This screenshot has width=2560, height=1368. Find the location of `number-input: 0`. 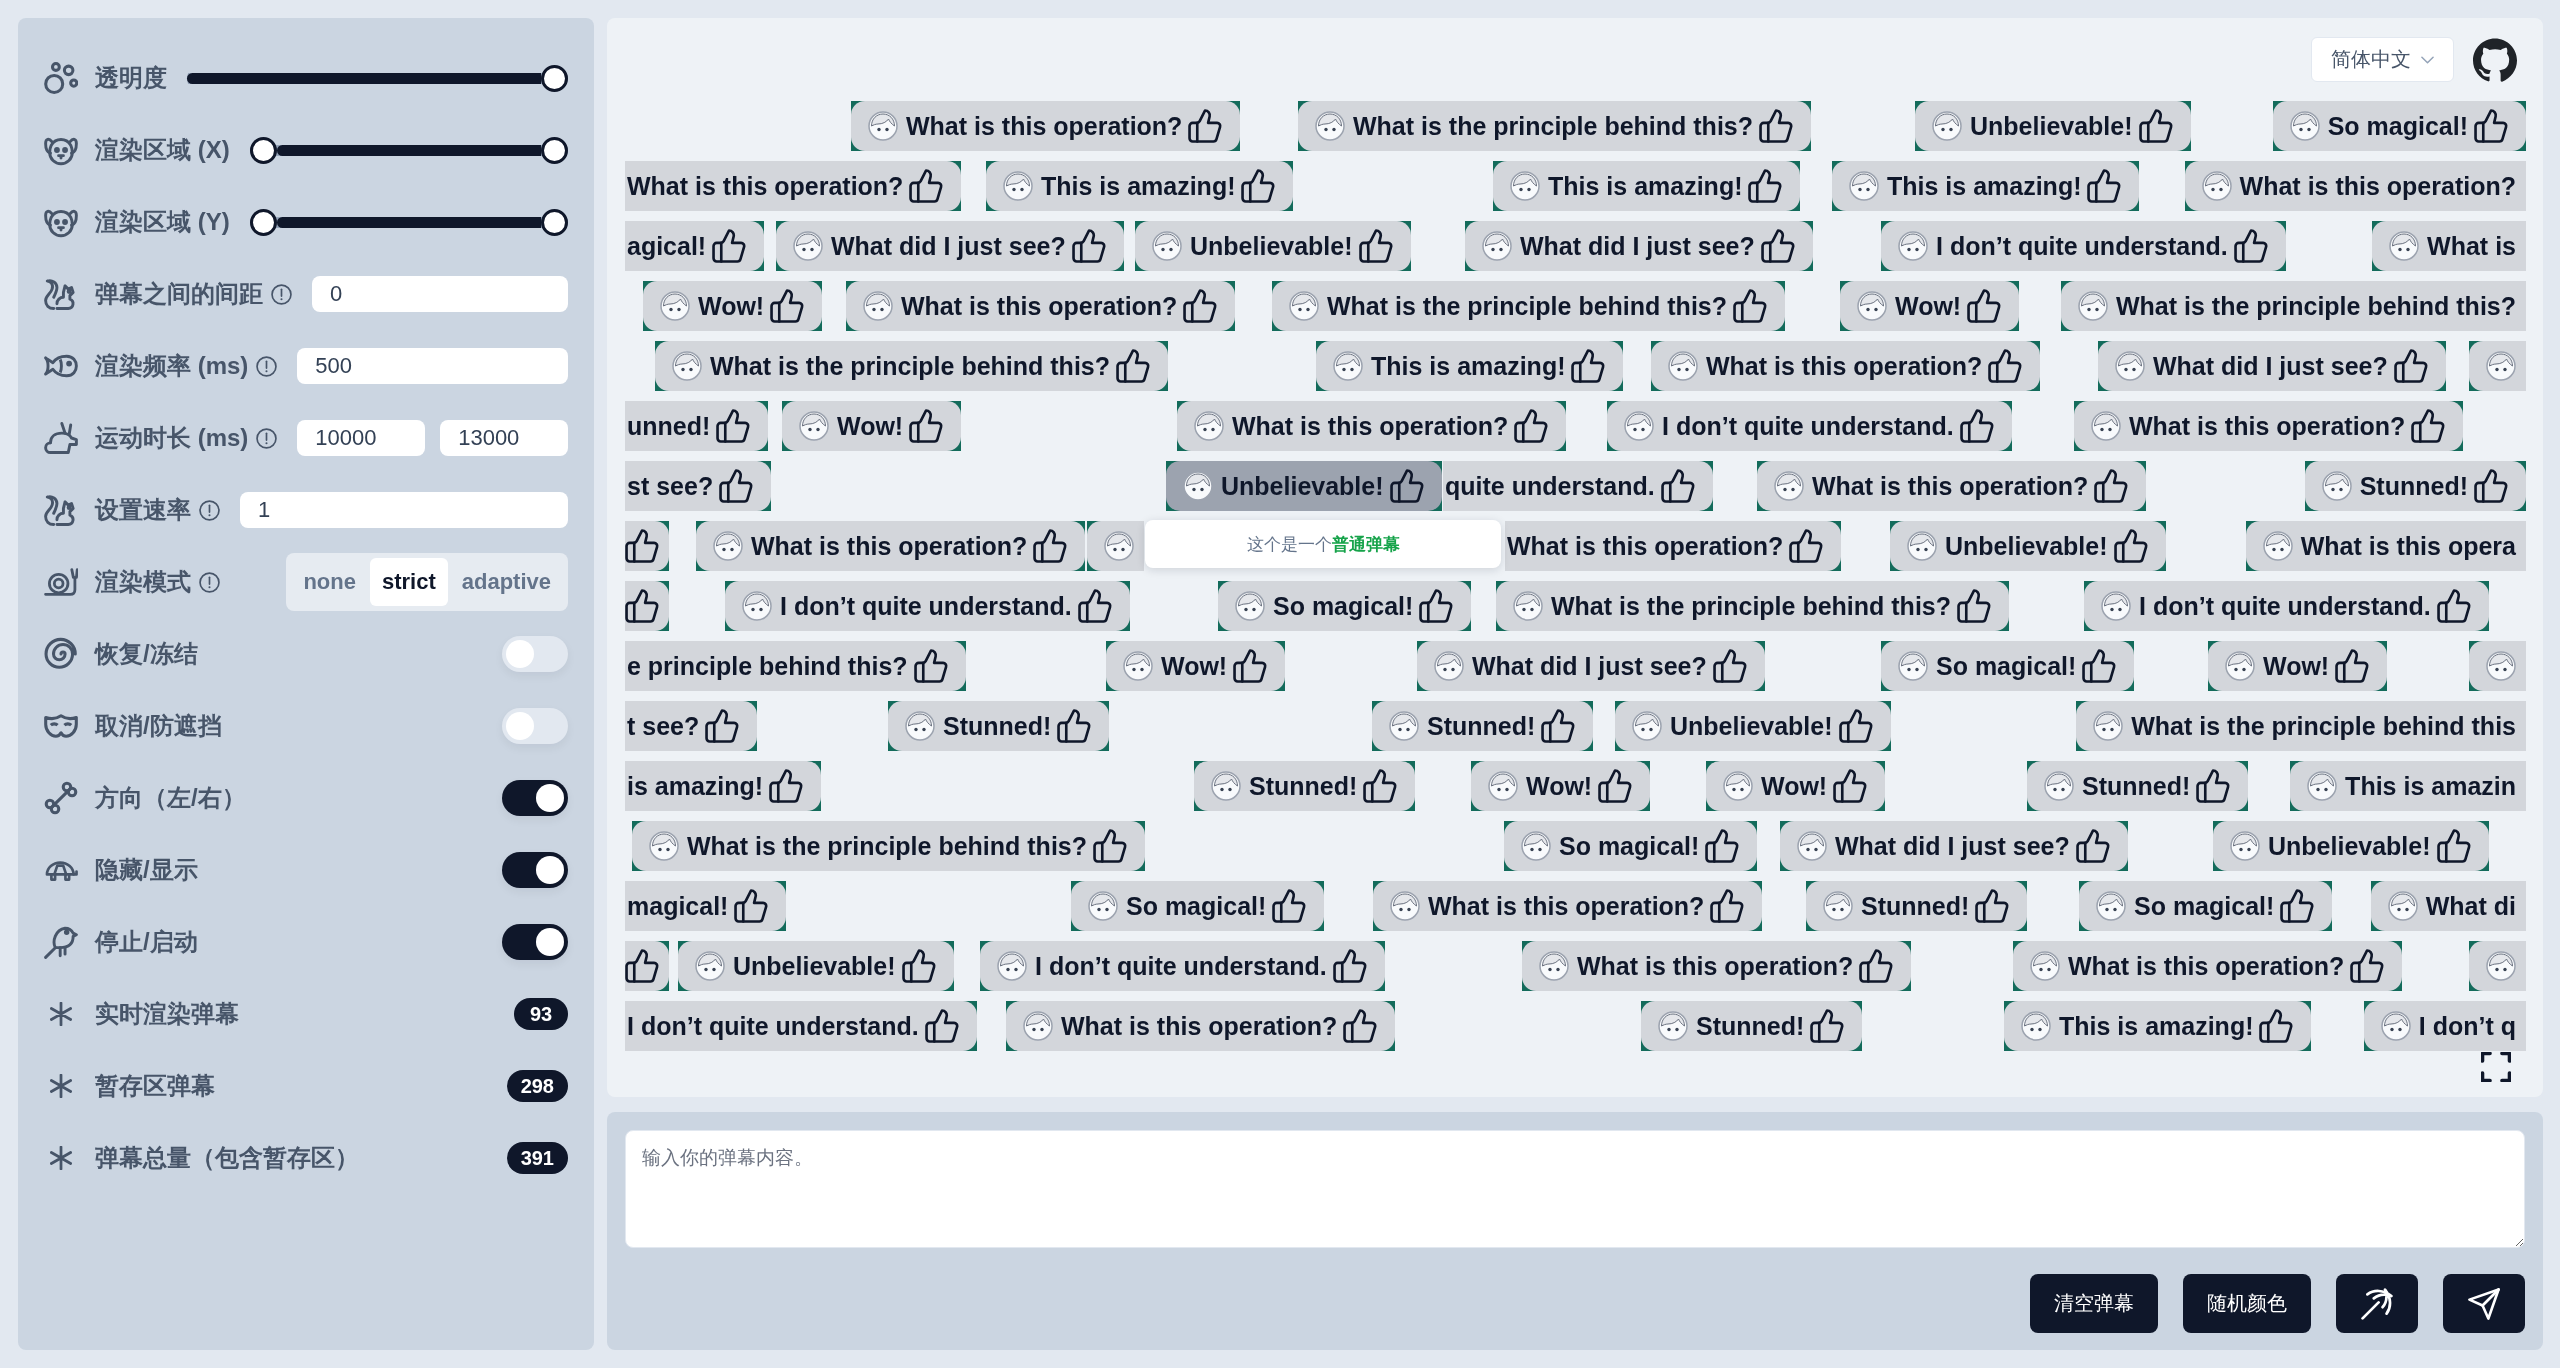

number-input: 0 is located at coordinates (440, 294).